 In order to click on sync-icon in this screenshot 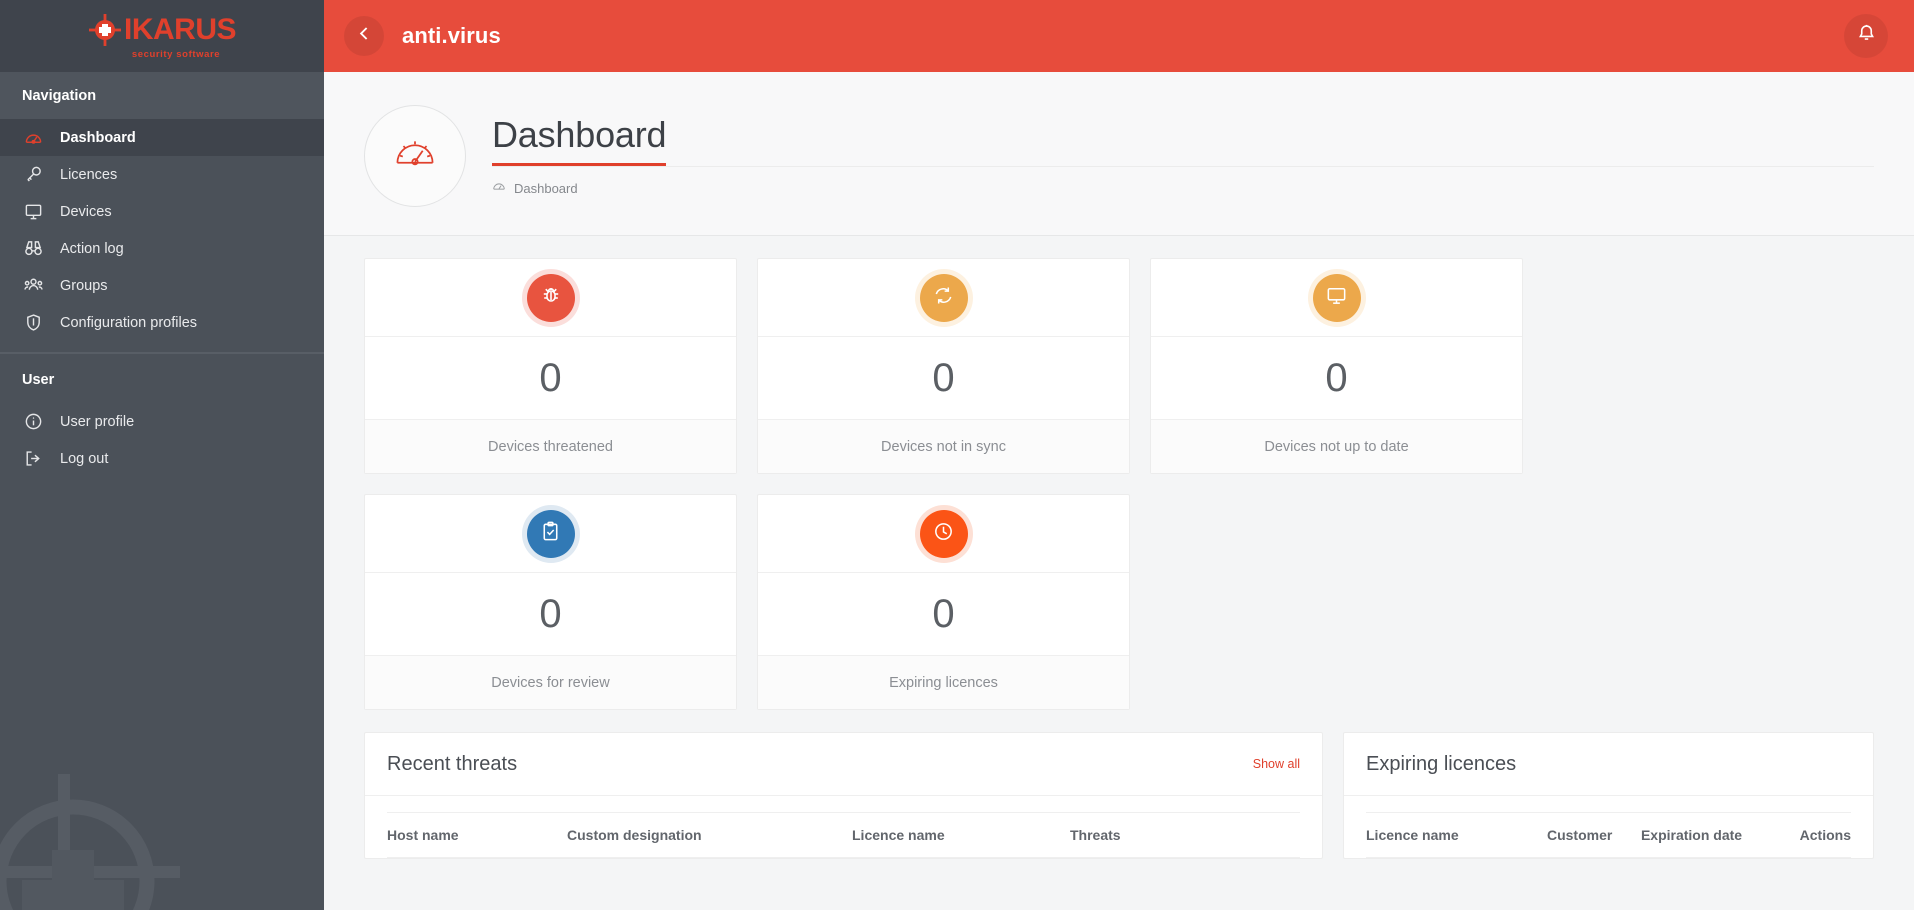, I will do `click(943, 298)`.